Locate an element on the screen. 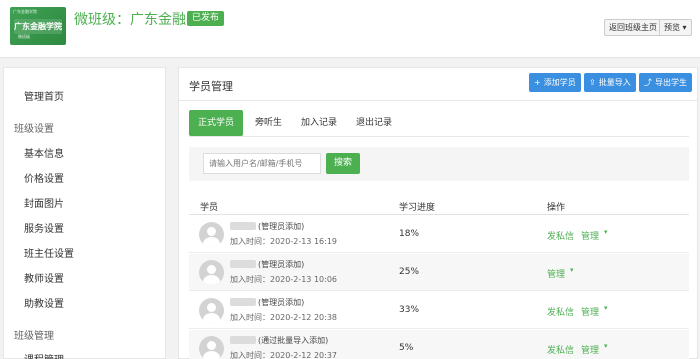 This screenshot has width=700, height=359. export-students-button: ⤴ 导出学生 is located at coordinates (665, 82).